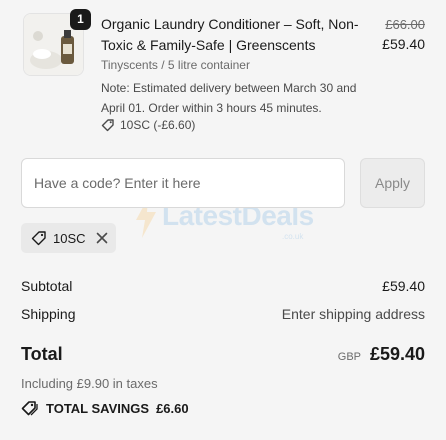  I want to click on item-discount: 10SC (-£6.60), so click(148, 125).